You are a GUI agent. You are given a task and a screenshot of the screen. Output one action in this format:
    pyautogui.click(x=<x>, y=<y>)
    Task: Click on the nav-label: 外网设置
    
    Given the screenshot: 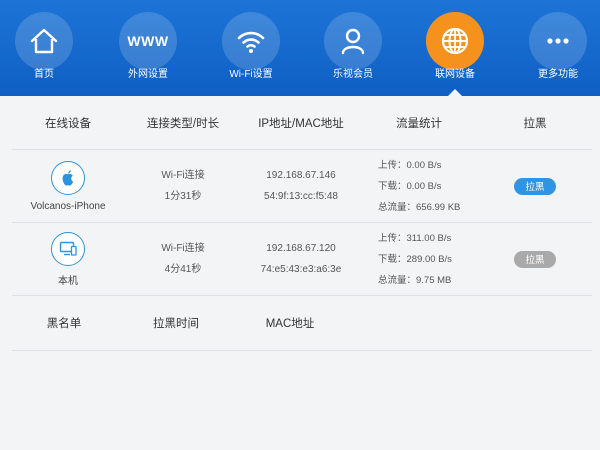 What is the action you would take?
    pyautogui.click(x=148, y=74)
    